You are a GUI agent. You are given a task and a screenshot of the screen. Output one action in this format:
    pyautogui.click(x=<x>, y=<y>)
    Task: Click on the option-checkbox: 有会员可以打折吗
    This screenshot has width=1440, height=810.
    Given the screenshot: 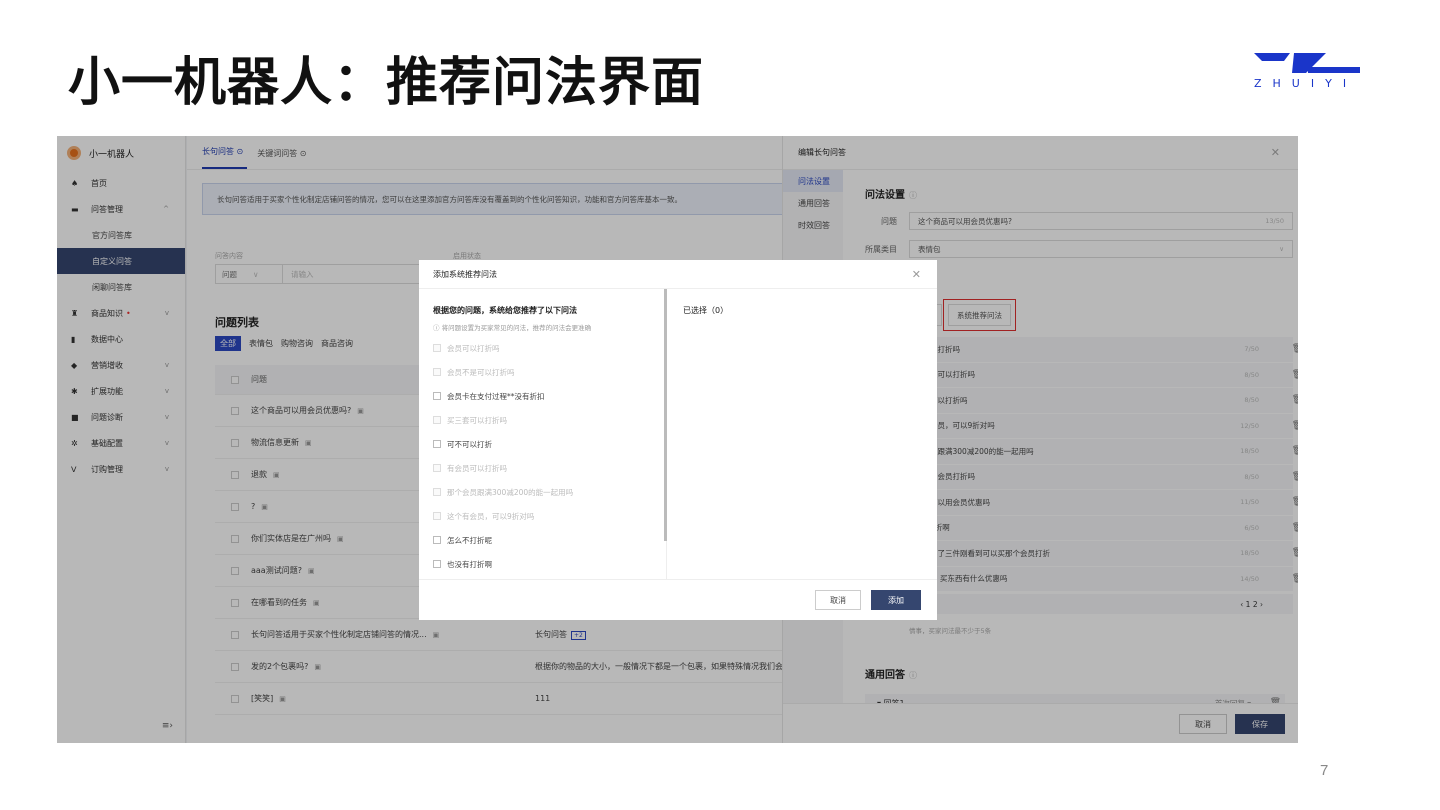 What is the action you would take?
    pyautogui.click(x=549, y=468)
    